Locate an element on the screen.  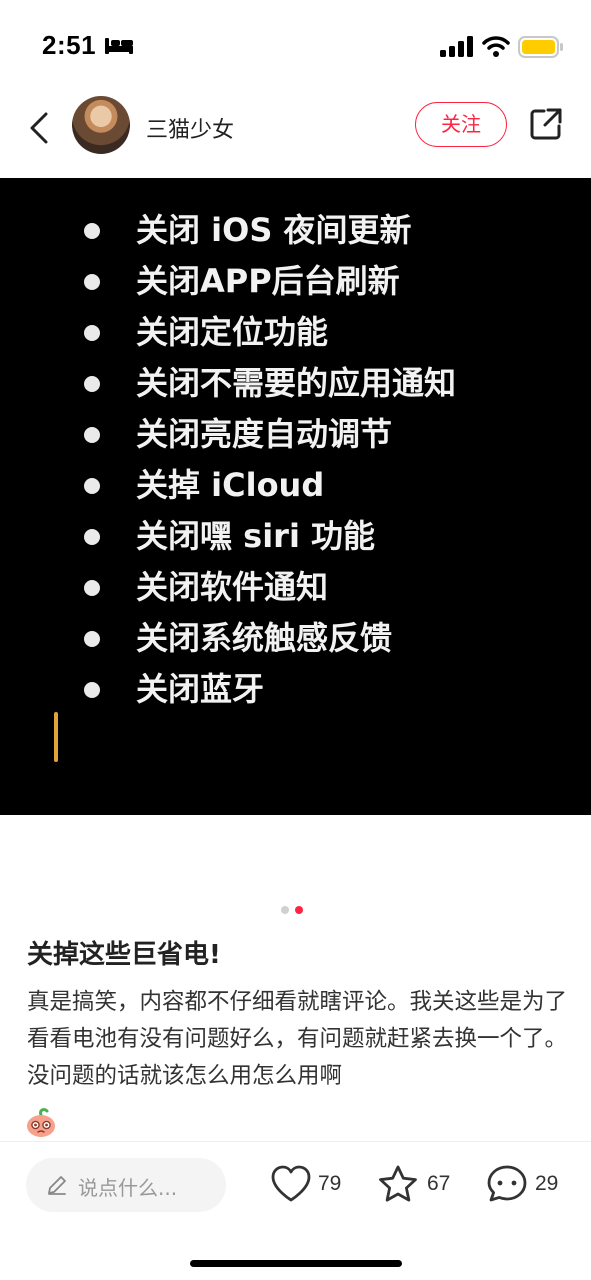
pencil-icon is located at coordinates (57, 1185).